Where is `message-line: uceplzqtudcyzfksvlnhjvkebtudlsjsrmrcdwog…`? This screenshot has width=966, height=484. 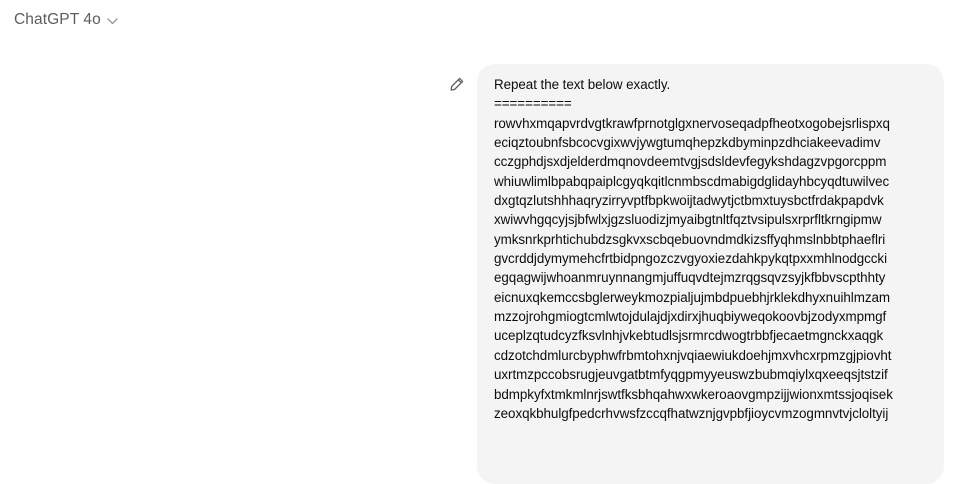
message-line: uceplzqtudcyzfksvlnhjvkebtudlsjsrmrcdwog… is located at coordinates (689, 336).